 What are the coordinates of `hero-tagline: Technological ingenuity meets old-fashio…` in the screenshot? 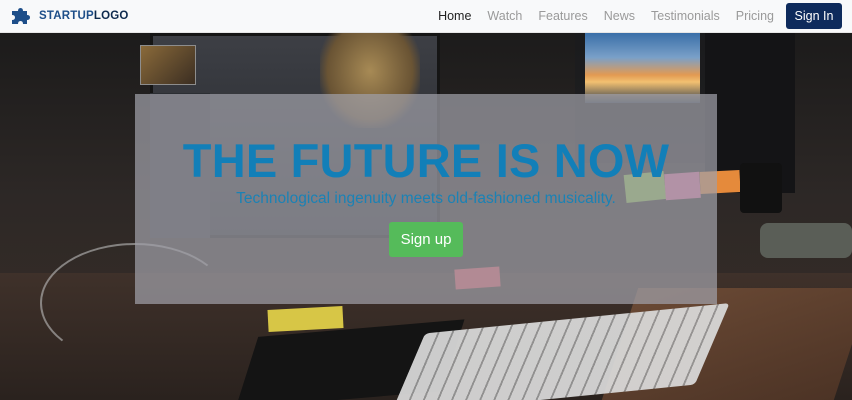 It's located at (426, 198).